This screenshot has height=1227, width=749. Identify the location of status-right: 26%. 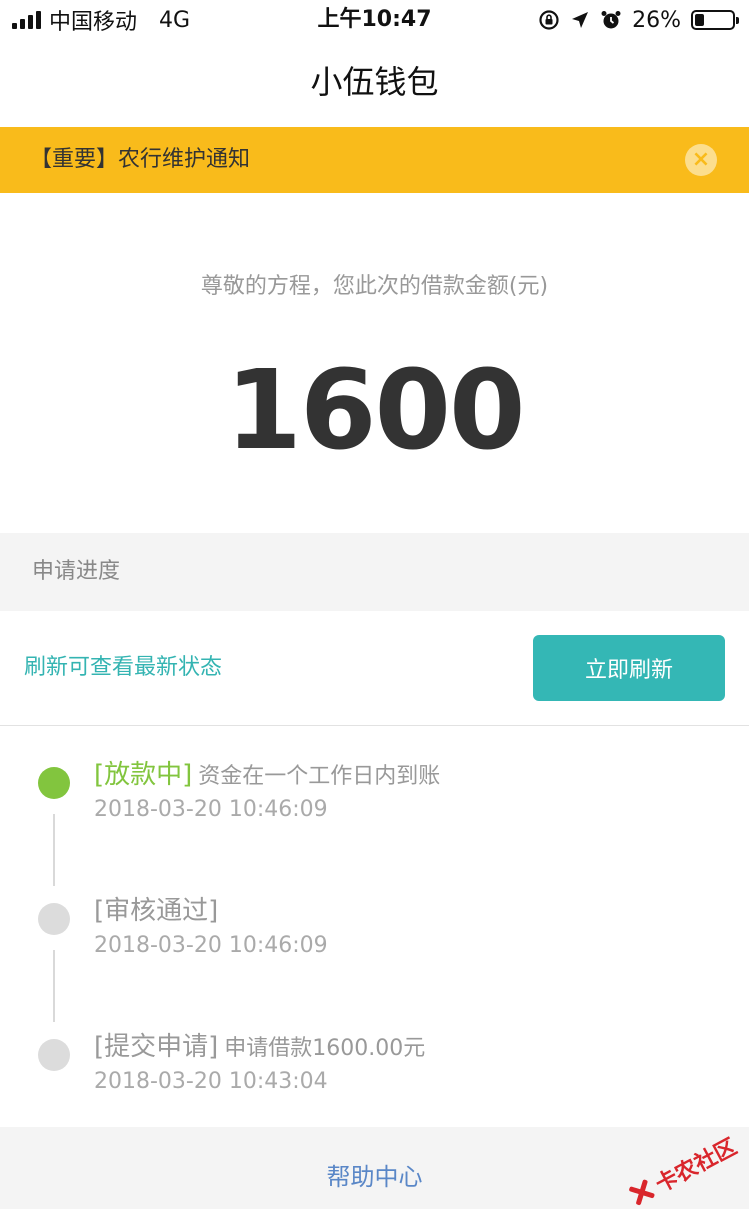
(638, 20).